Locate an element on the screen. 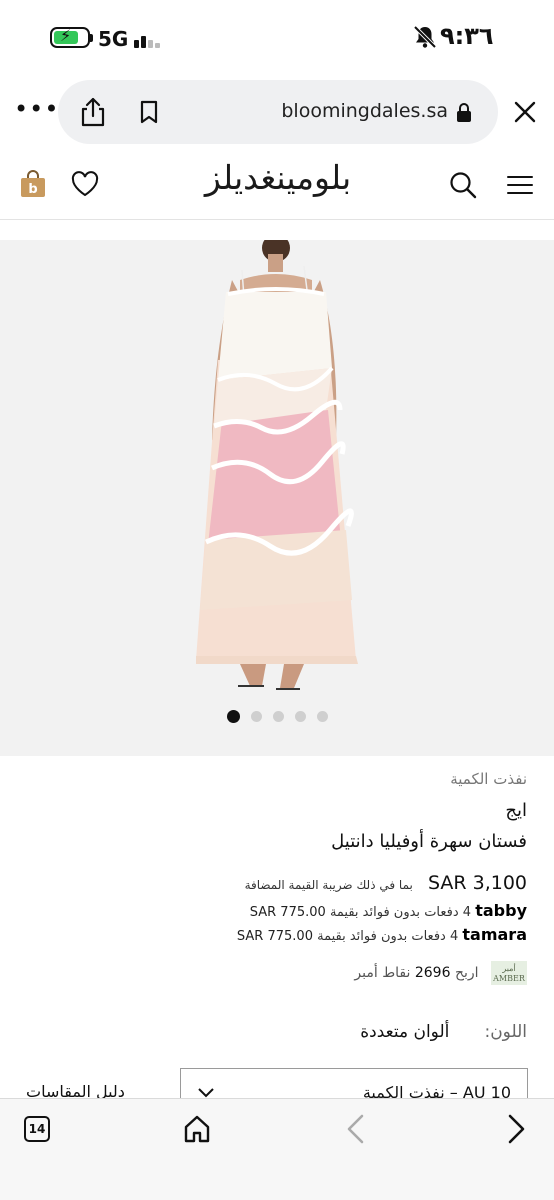  battery-icon: ⚡ is located at coordinates (70, 37).